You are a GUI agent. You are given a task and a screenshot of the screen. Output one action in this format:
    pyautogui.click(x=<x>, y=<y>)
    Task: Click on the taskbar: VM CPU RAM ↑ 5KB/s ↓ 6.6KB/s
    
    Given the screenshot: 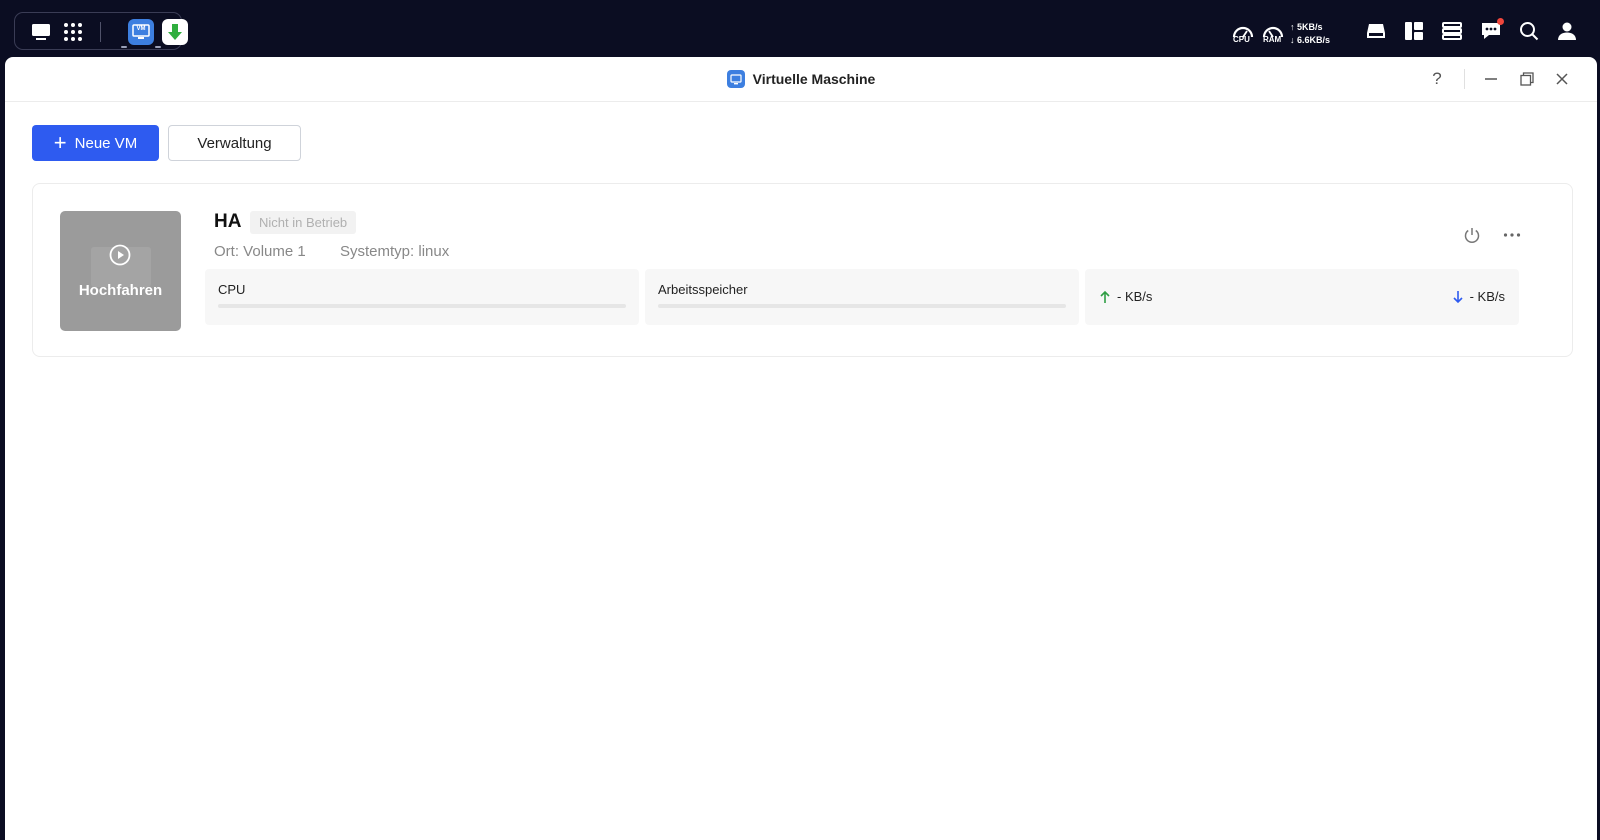 What is the action you would take?
    pyautogui.click(x=800, y=28)
    